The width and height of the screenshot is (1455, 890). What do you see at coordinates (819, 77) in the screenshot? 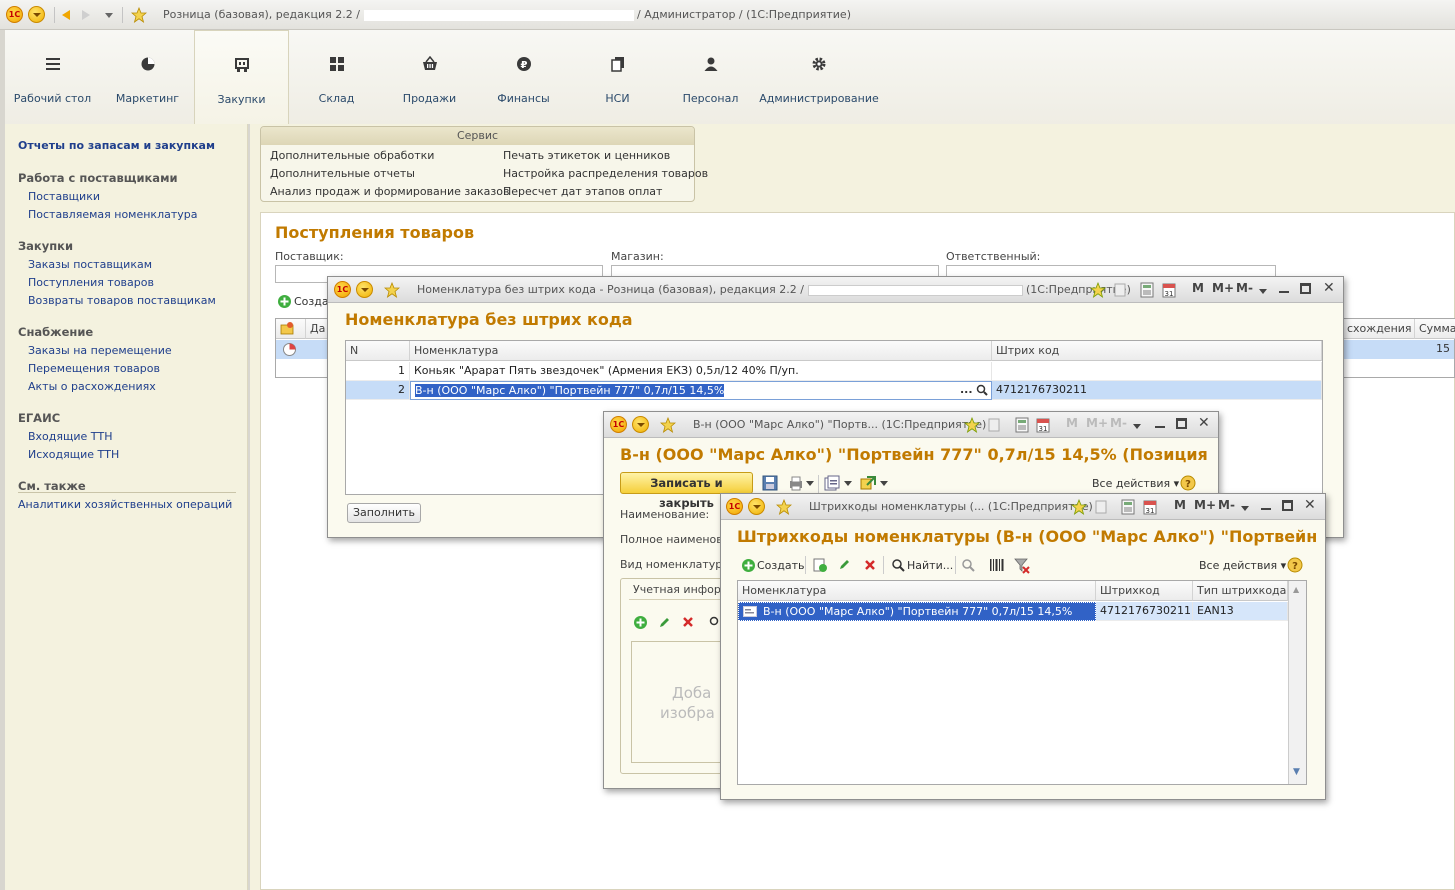
I see `section-administration: Администрирование` at bounding box center [819, 77].